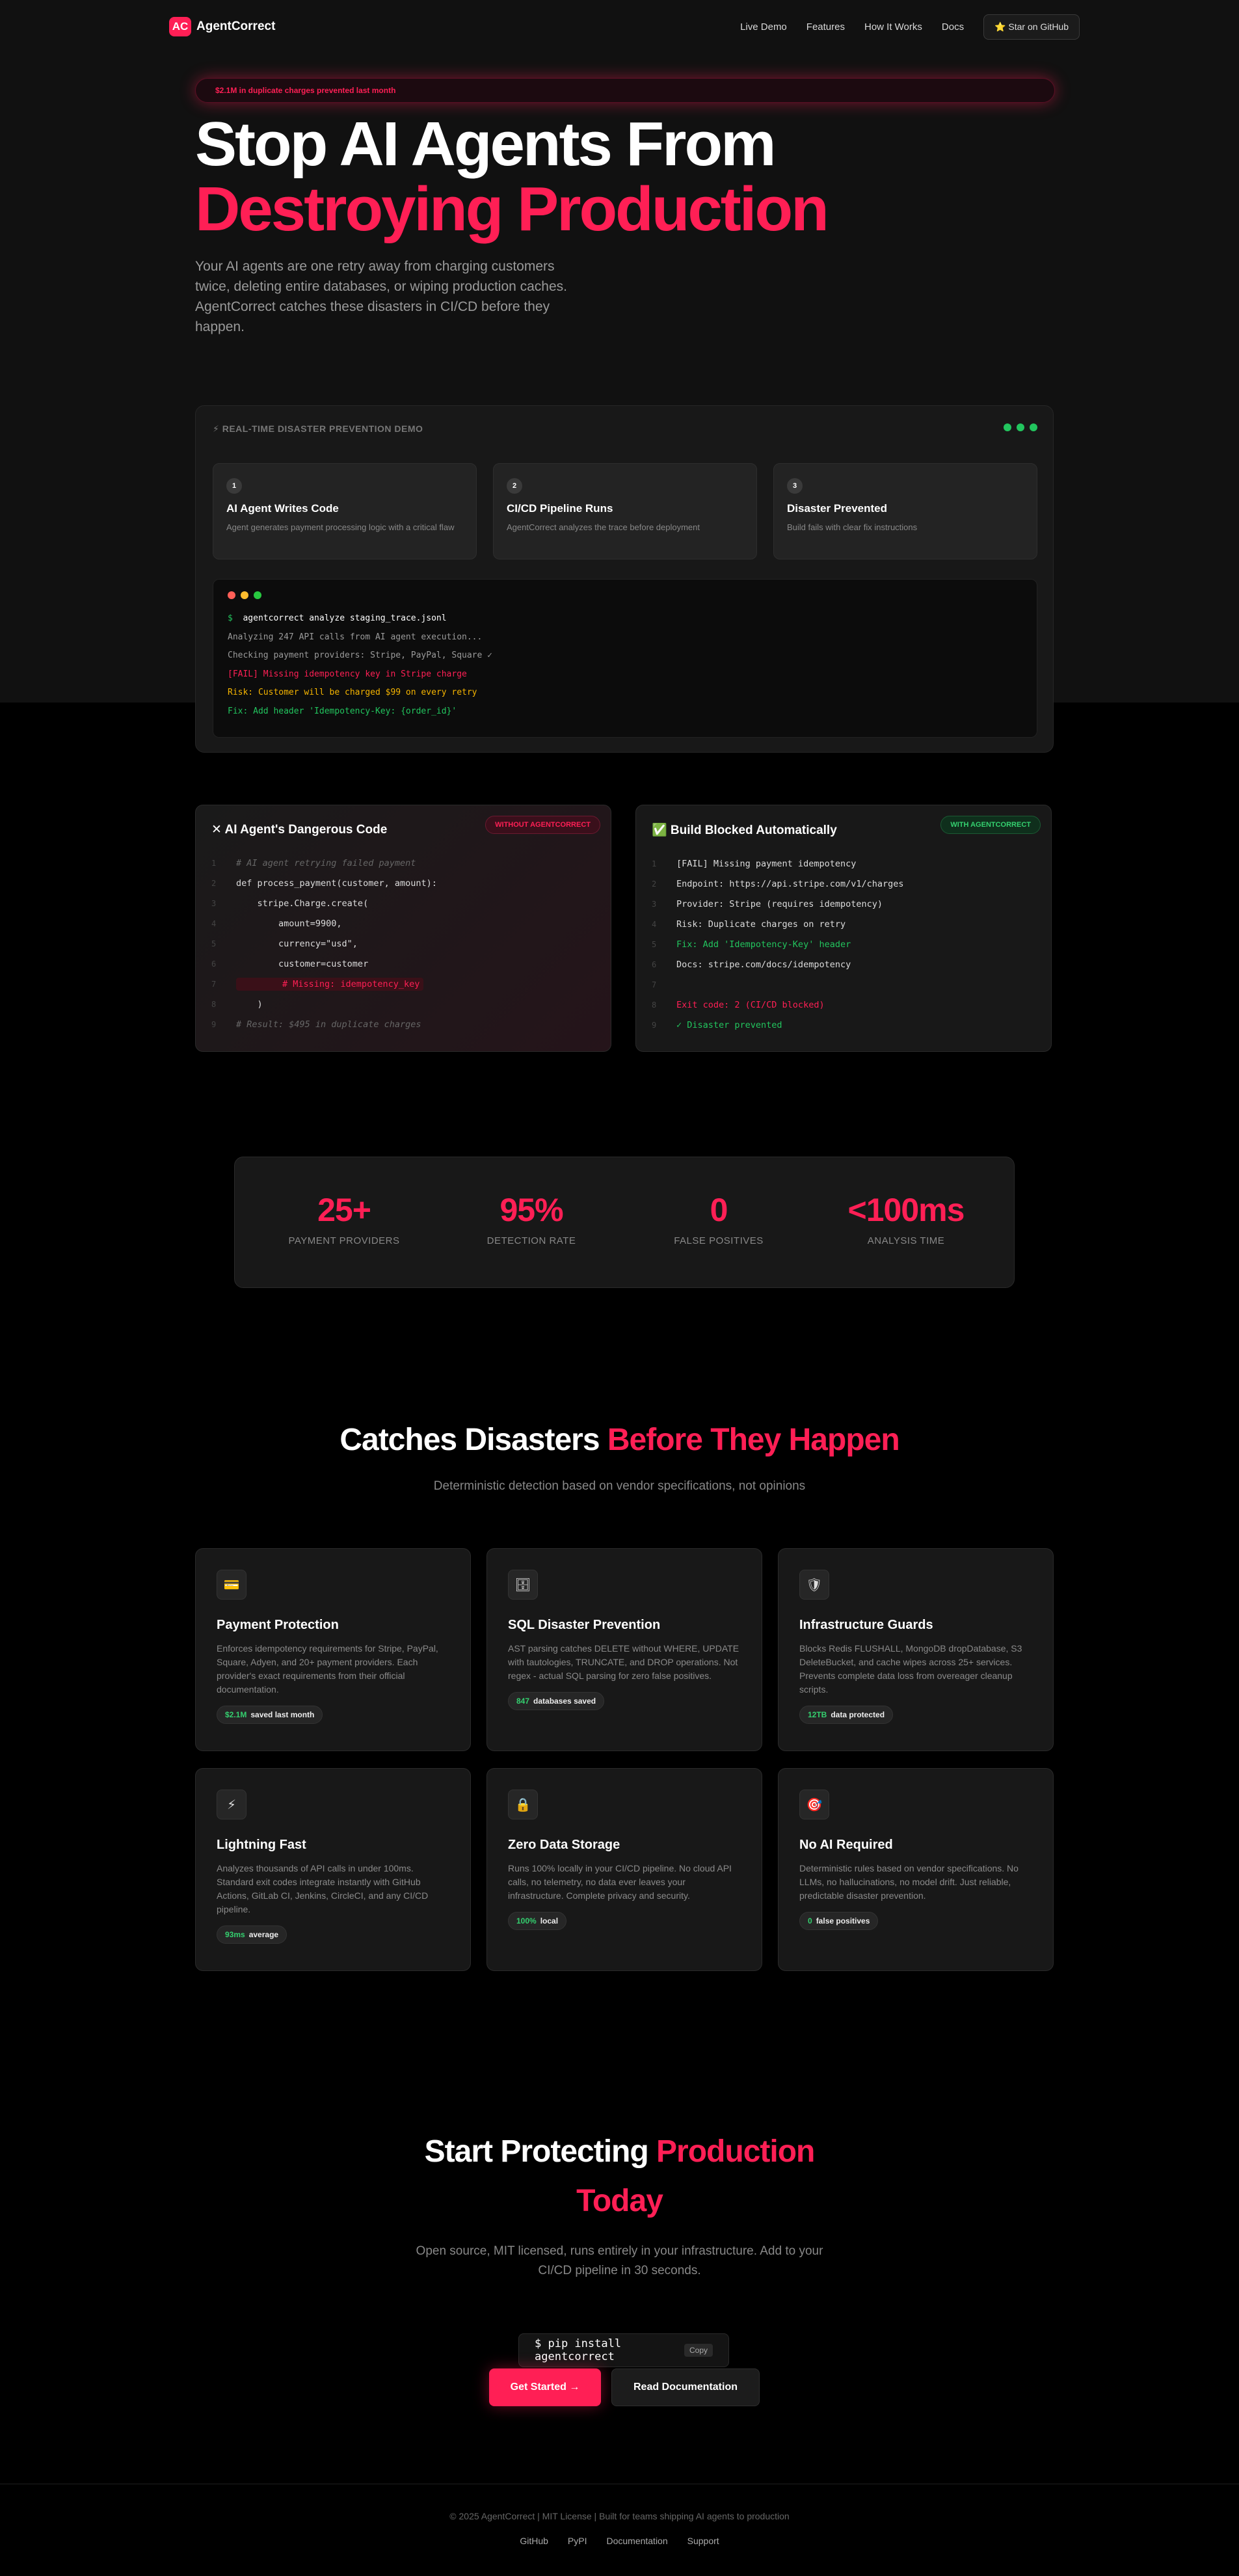 Image resolution: width=1239 pixels, height=2576 pixels. Describe the element at coordinates (719, 1240) in the screenshot. I see `stat-label: FALSE POSITIVES` at that location.